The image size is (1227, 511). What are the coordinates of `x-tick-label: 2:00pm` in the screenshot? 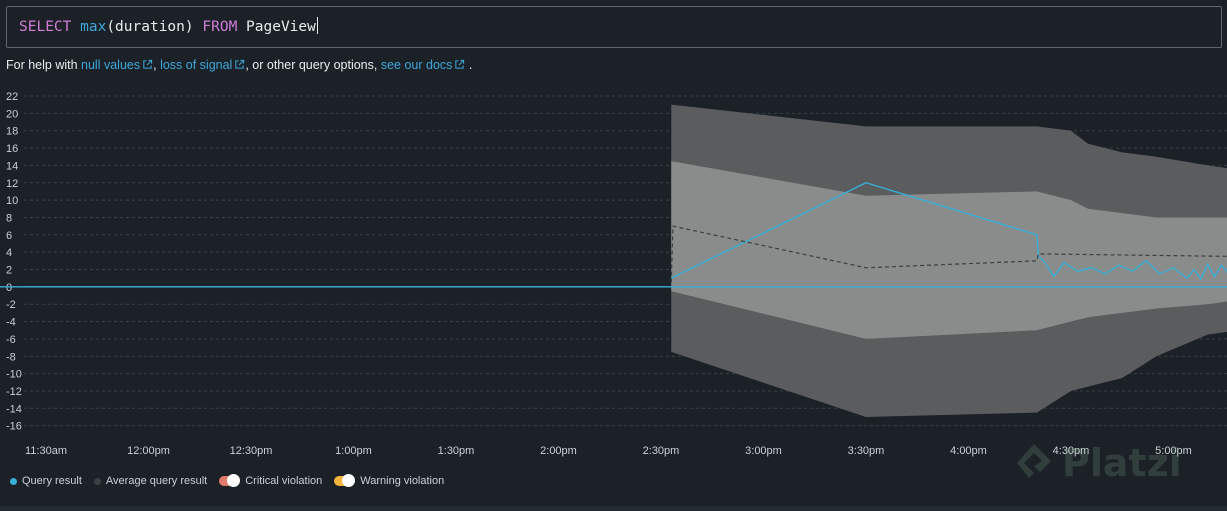 It's located at (558, 451).